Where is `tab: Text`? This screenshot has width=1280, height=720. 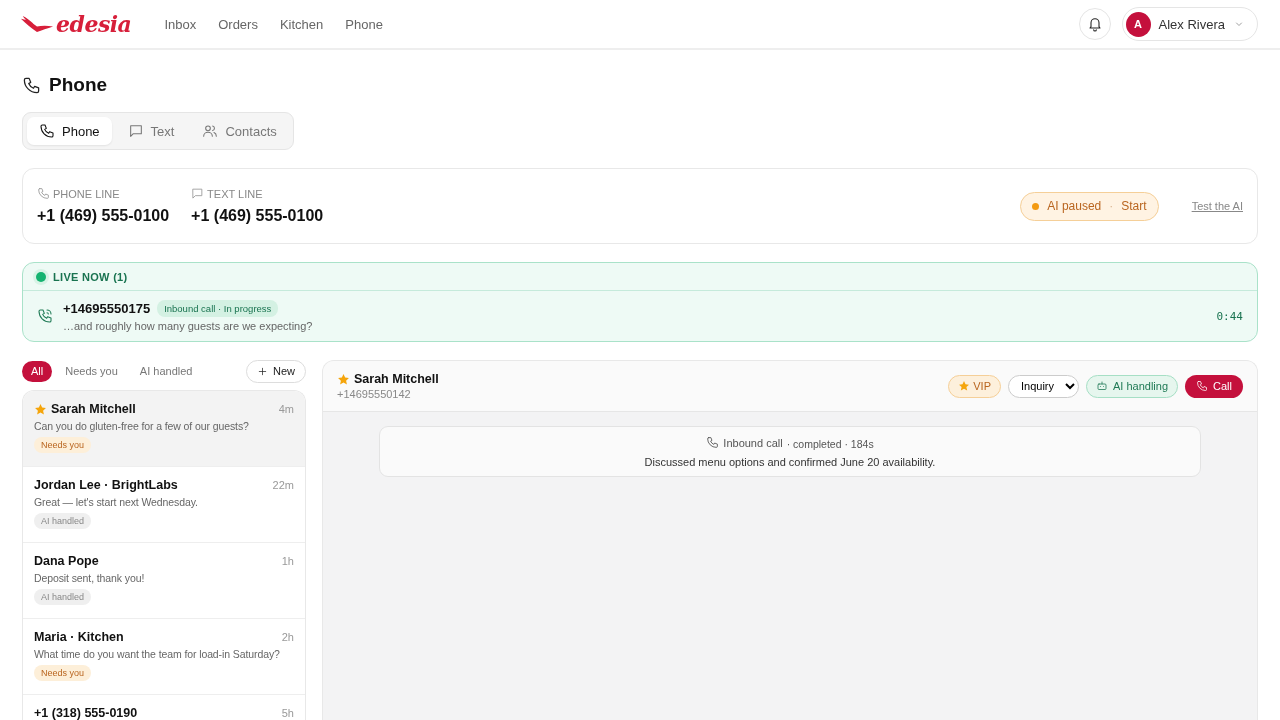
tab: Text is located at coordinates (151, 131).